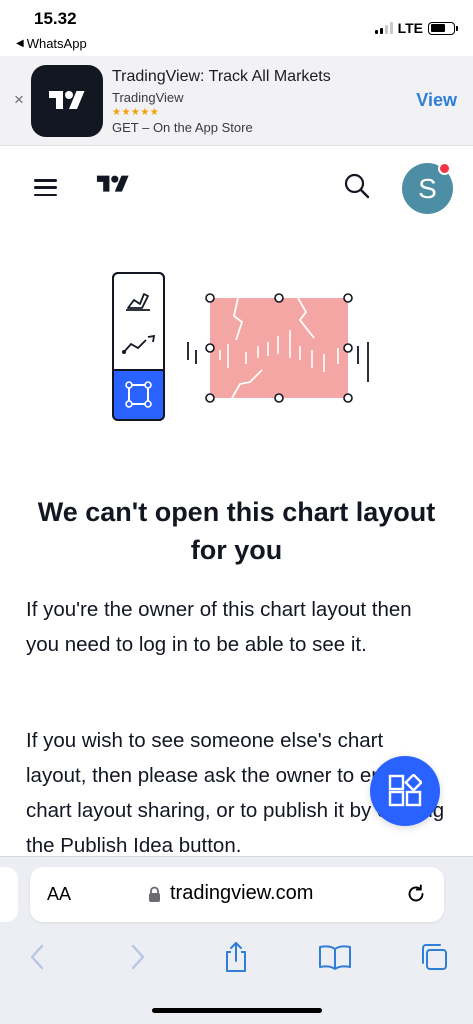 Image resolution: width=473 pixels, height=1024 pixels. I want to click on menu-icon, so click(45, 187).